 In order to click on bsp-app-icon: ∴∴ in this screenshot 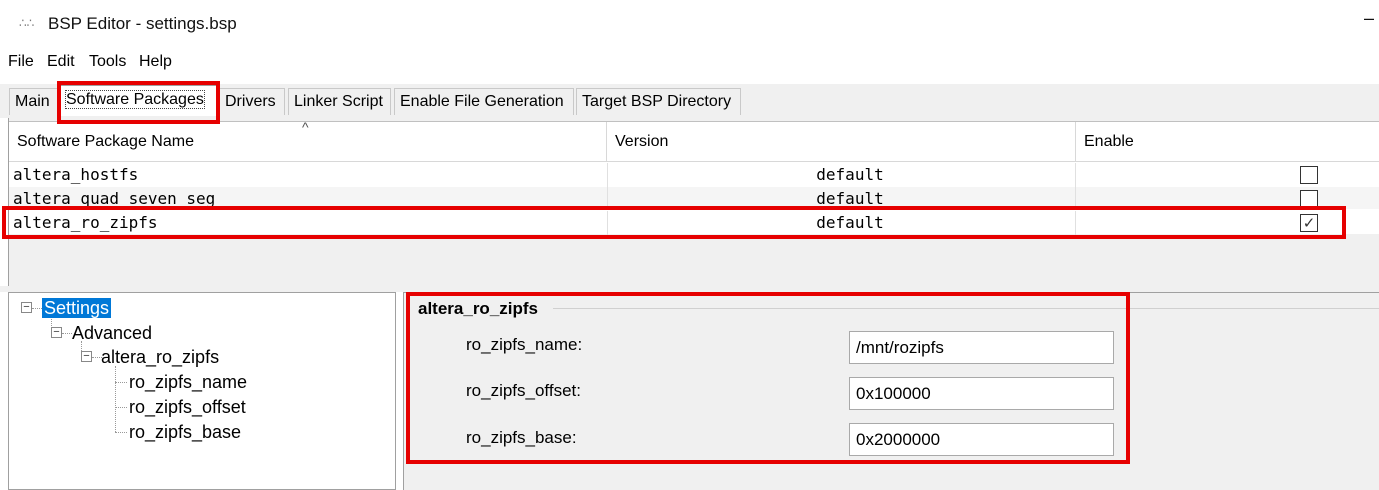, I will do `click(27, 23)`.